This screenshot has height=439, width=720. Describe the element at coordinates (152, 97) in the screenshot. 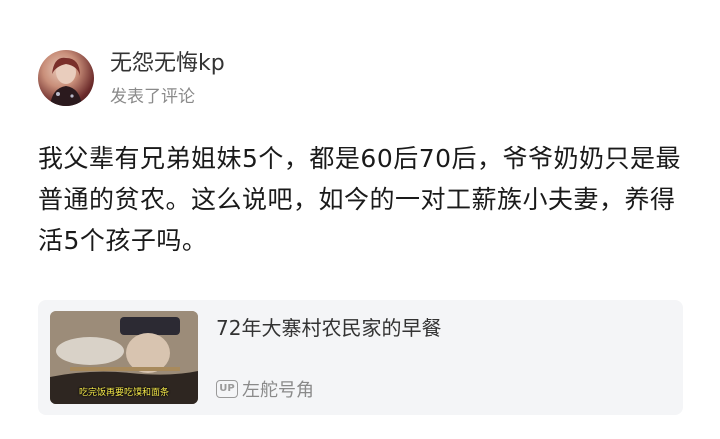

I see `post-action: 发表了评论` at that location.